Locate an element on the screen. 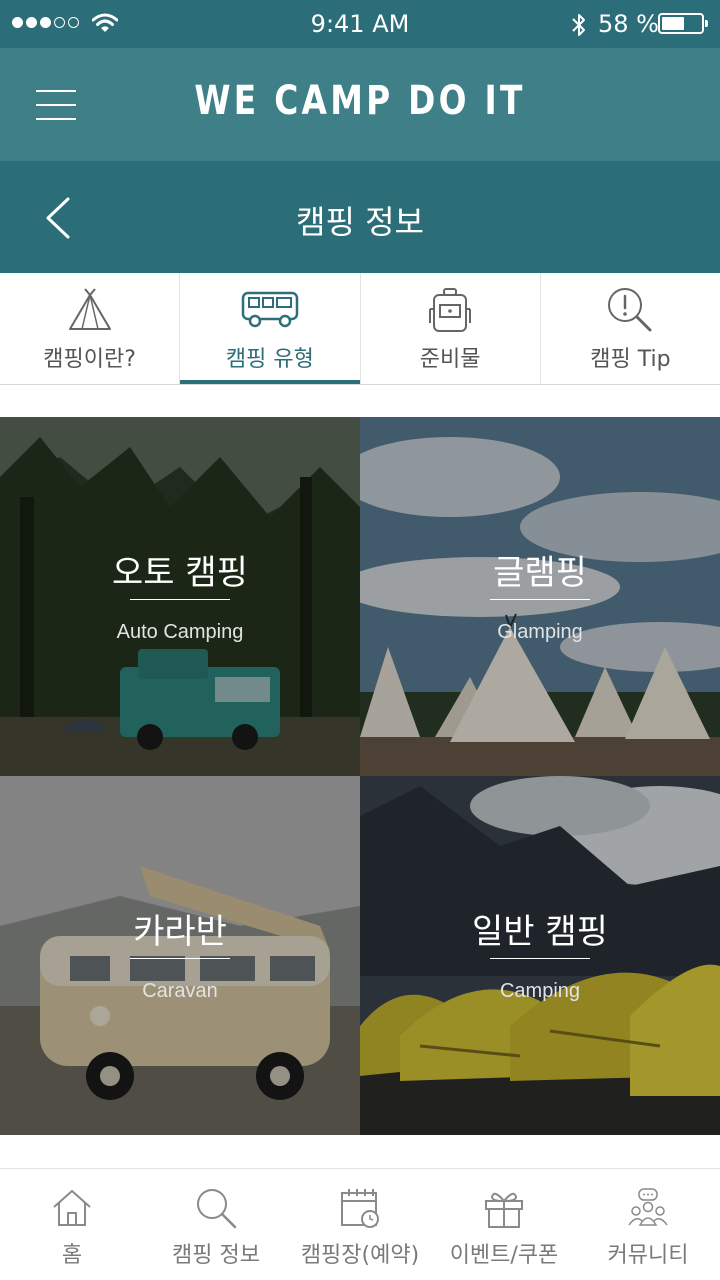 The height and width of the screenshot is (1280, 720). card-general-camping: 일반 캠핑 Camping is located at coordinates (540, 955).